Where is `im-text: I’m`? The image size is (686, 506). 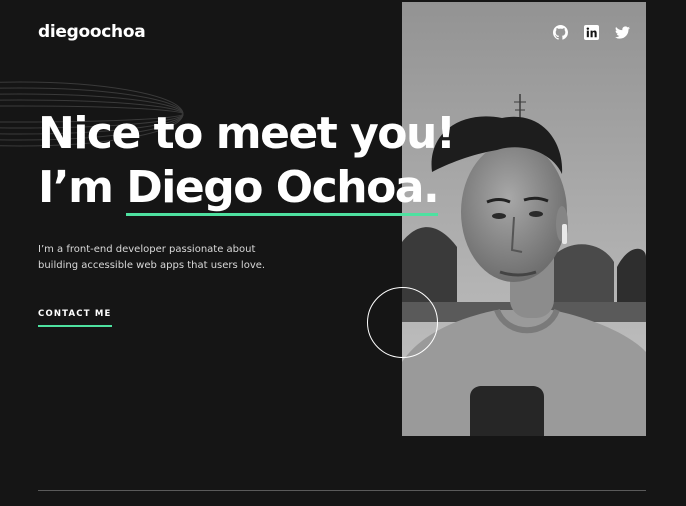
im-text: I’m is located at coordinates (76, 187).